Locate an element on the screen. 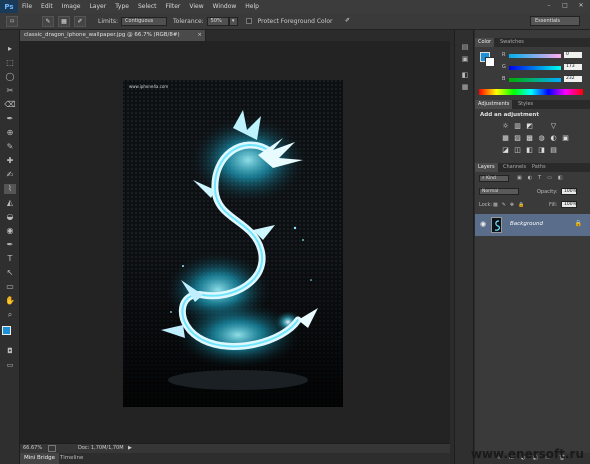  close-window-button: ✕ is located at coordinates (581, 6).